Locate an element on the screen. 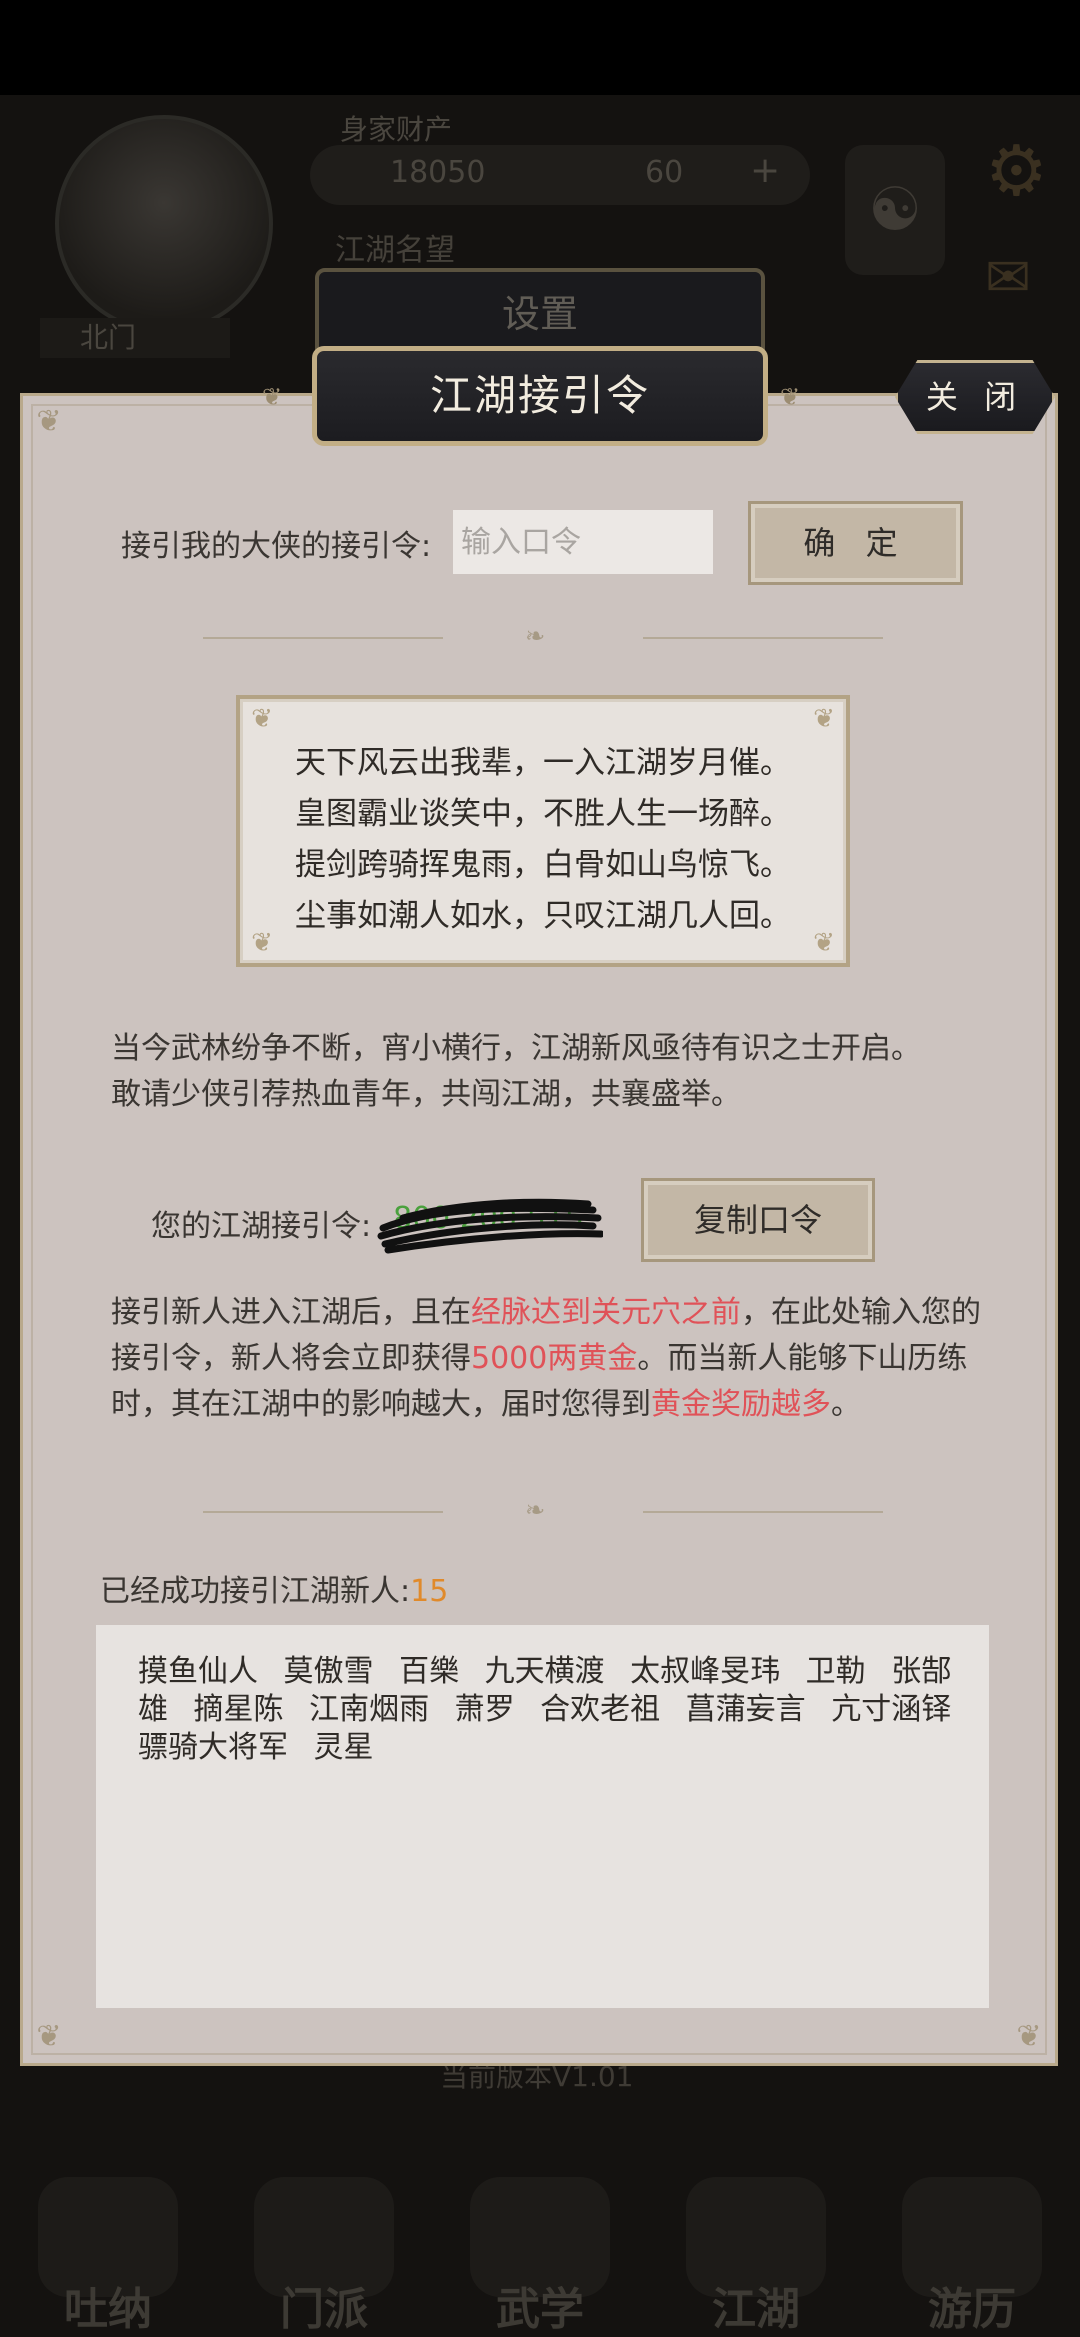  nav-menpai: 门派 is located at coordinates (324, 2252).